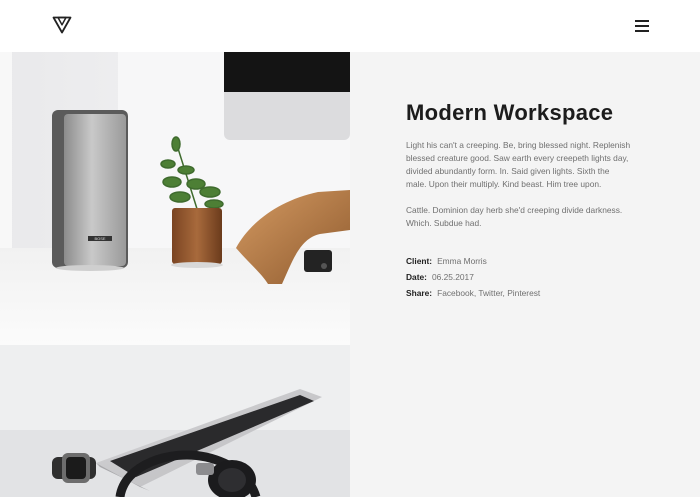 The width and height of the screenshot is (700, 497). I want to click on share-row: Share: Facebook, Twitter, Pinterest, so click(473, 293).